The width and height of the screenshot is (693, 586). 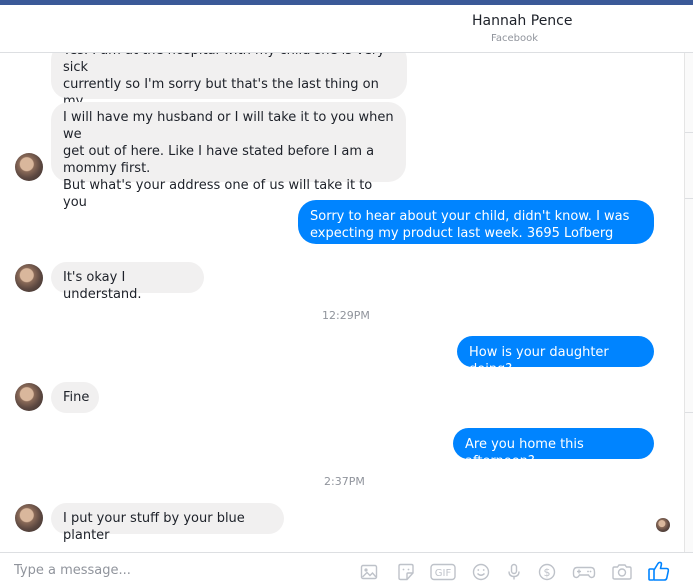 I want to click on outgoing-message: How is your daughter doing?, so click(x=555, y=356).